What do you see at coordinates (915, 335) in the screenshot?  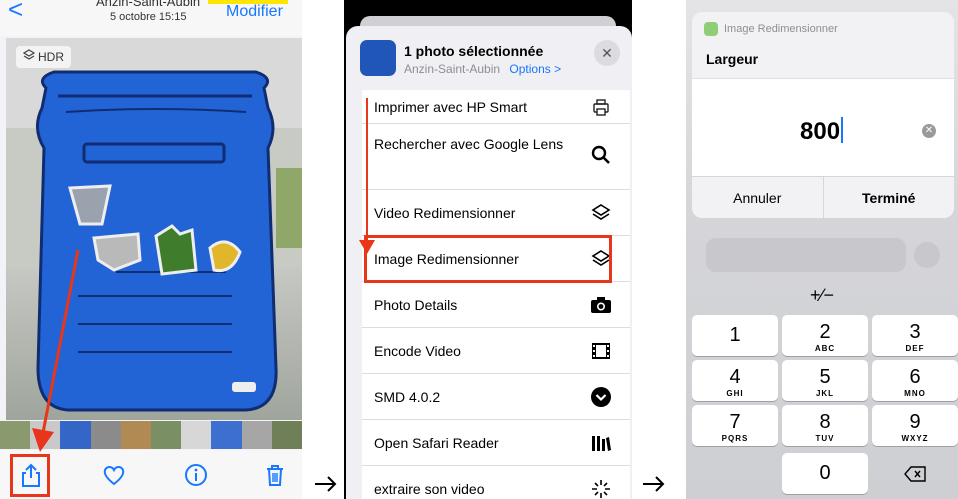 I see `key-3: 3 DEF` at bounding box center [915, 335].